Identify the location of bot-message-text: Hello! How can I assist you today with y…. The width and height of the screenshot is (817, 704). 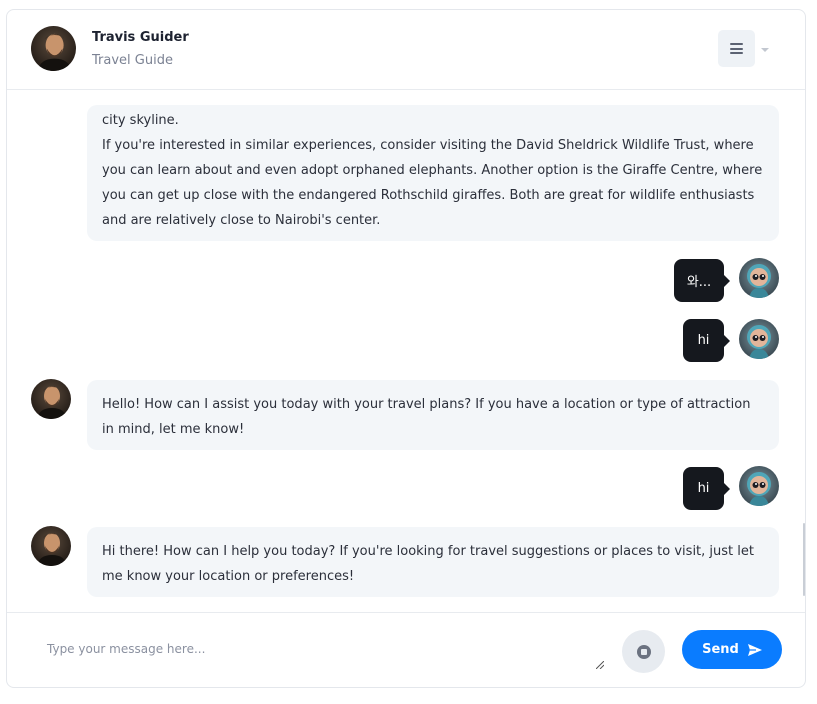
(426, 417).